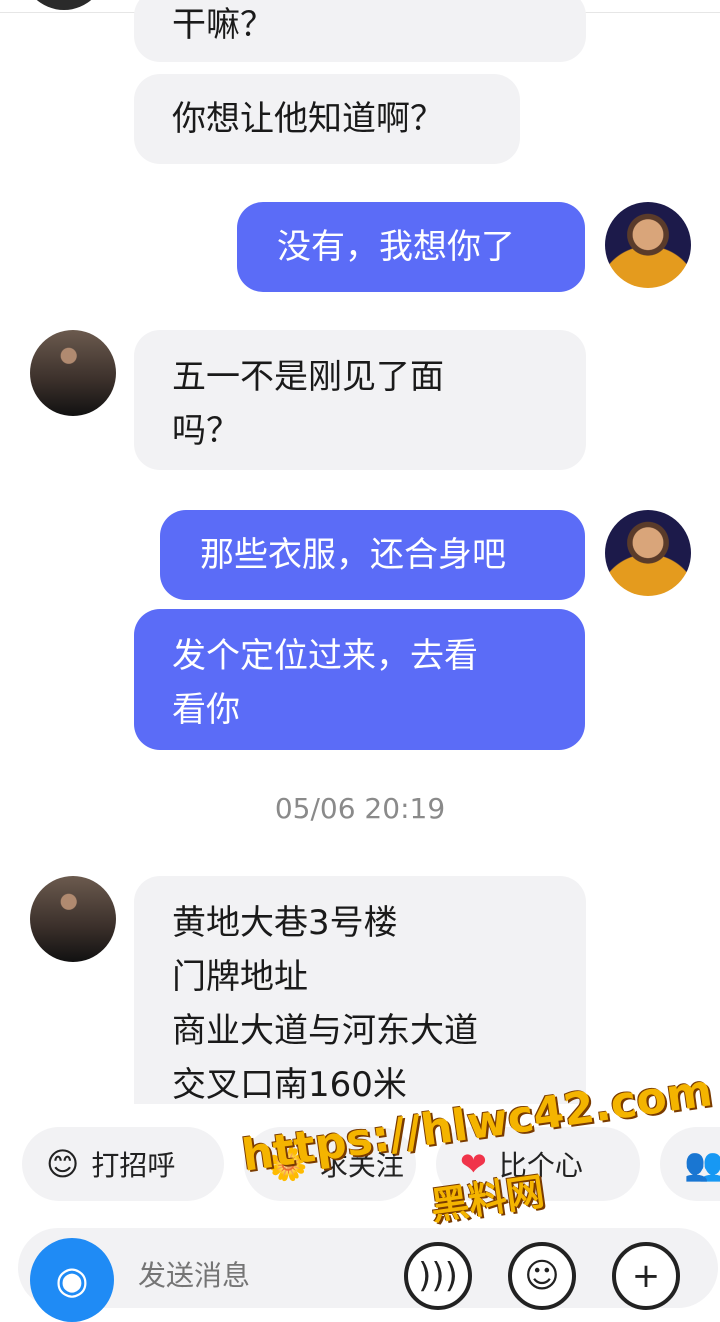  I want to click on message-bubble-incoming: 你想让他知道啊？, so click(327, 119).